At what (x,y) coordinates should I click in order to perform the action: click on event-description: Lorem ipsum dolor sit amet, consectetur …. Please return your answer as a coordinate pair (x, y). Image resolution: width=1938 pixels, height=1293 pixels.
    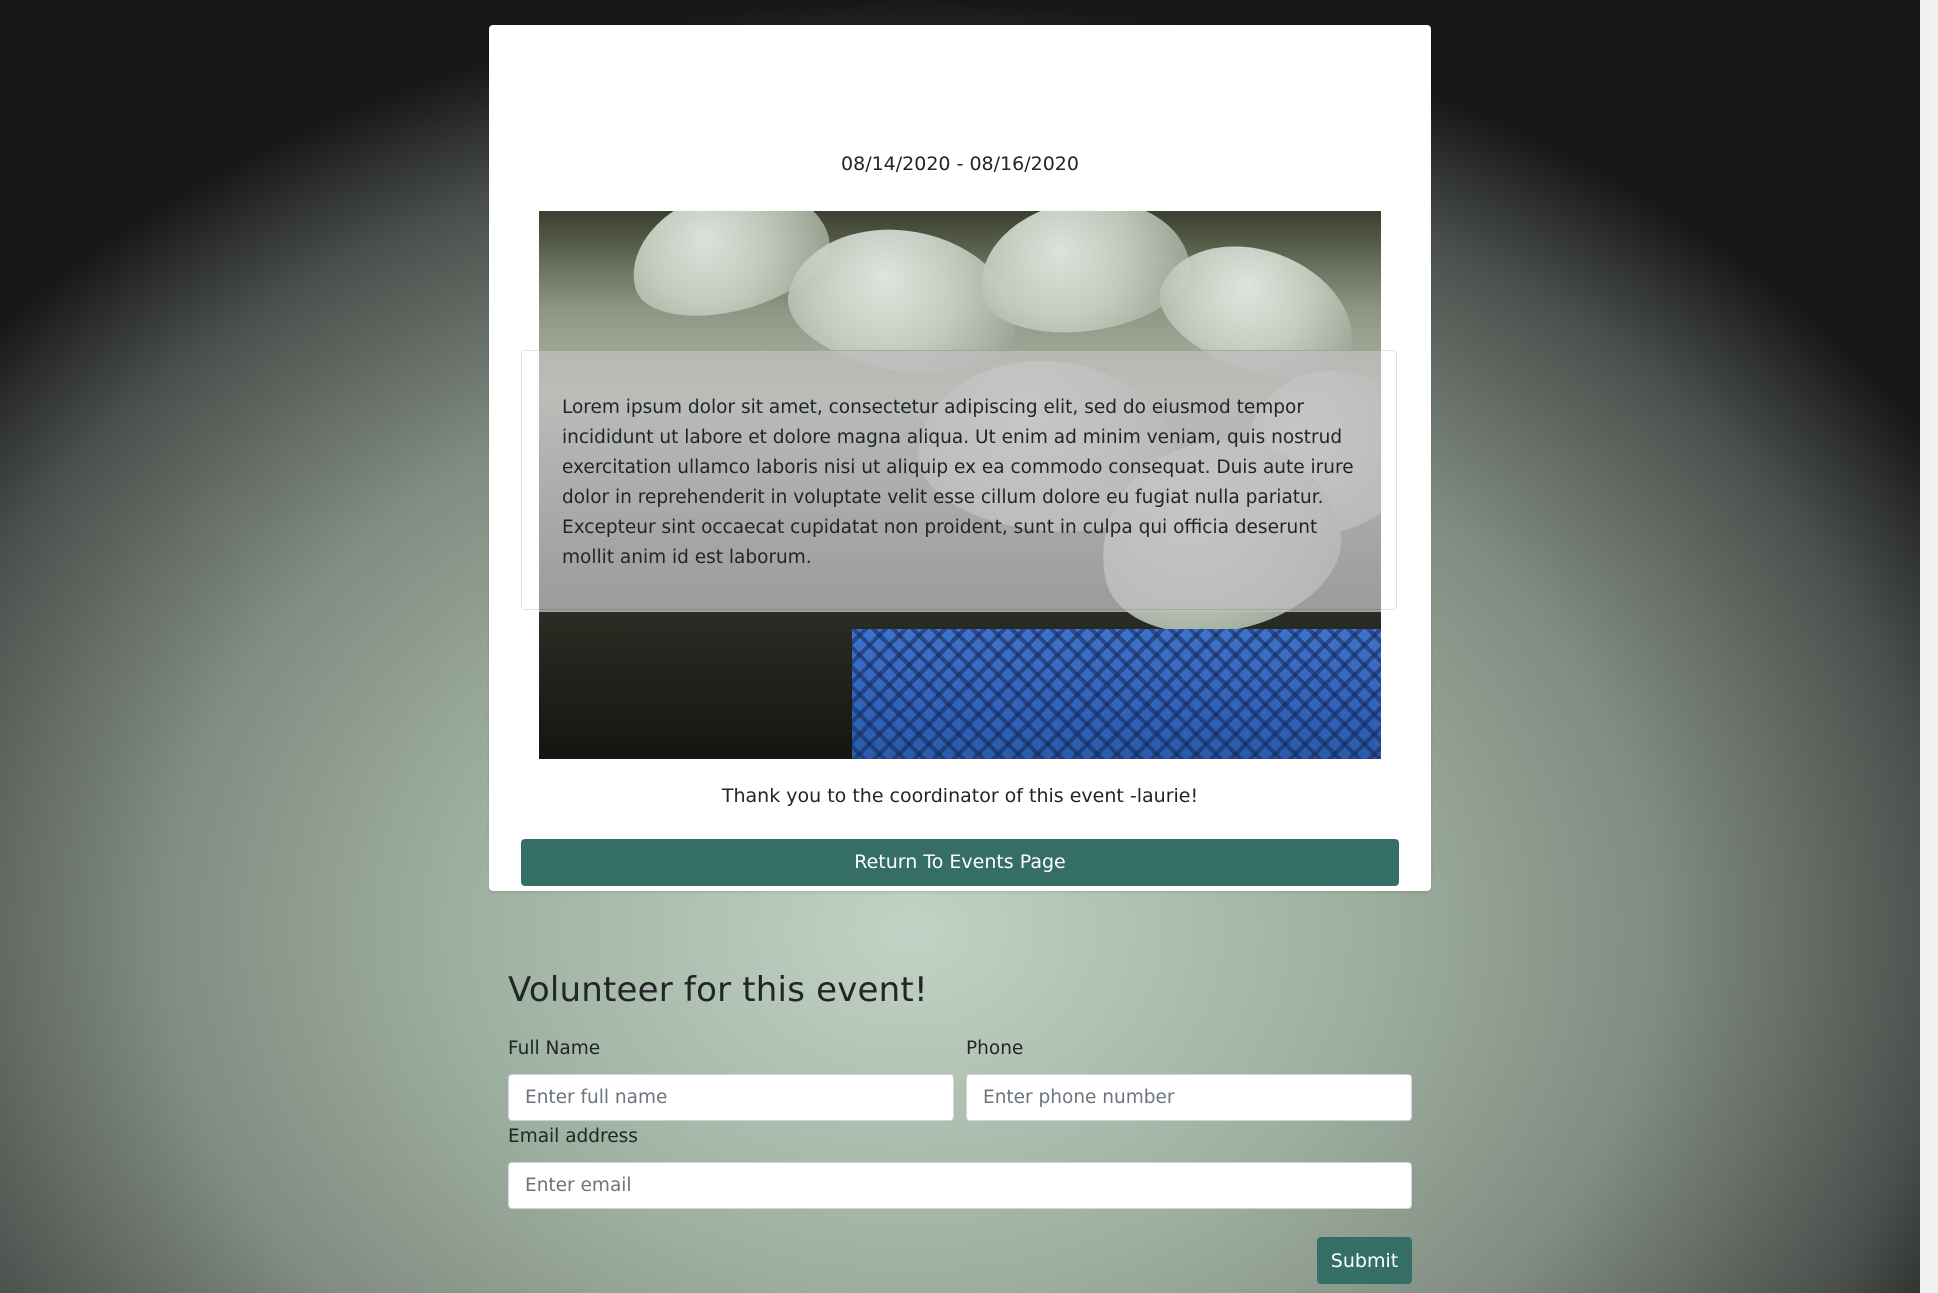
    Looking at the image, I should click on (958, 482).